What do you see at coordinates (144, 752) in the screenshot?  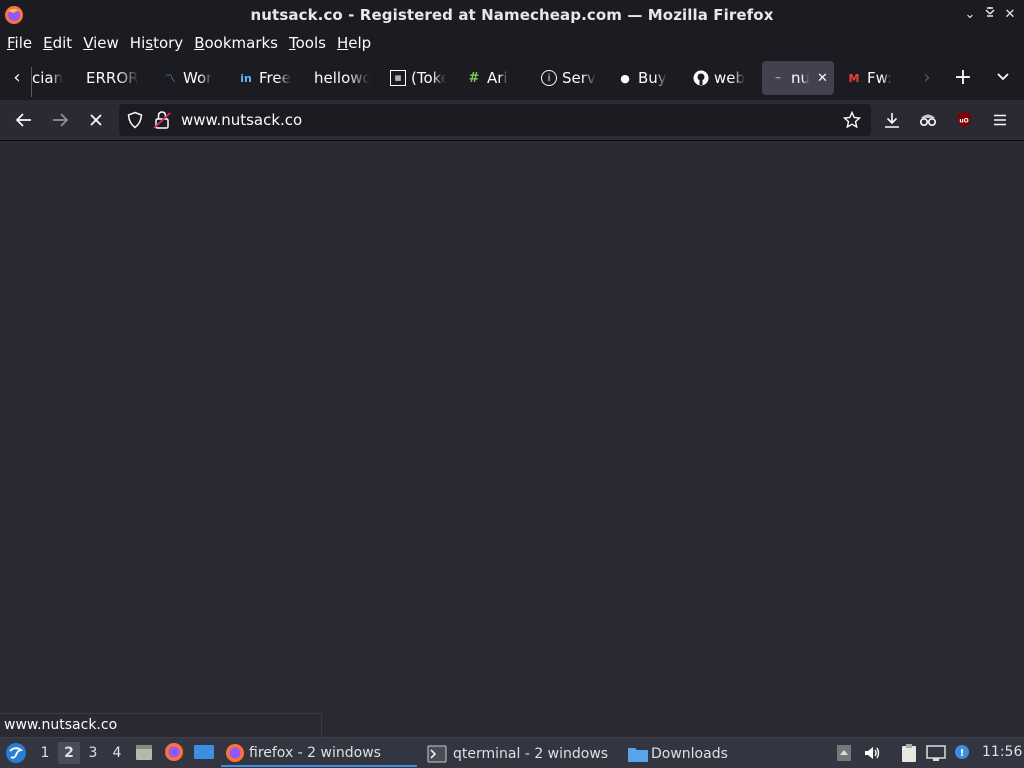 I see `file-manager-launcher-icon` at bounding box center [144, 752].